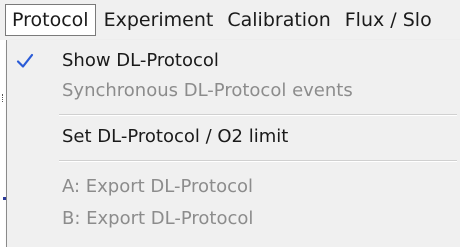  What do you see at coordinates (388, 20) in the screenshot?
I see `menu-flux-slope: Flux / Slo` at bounding box center [388, 20].